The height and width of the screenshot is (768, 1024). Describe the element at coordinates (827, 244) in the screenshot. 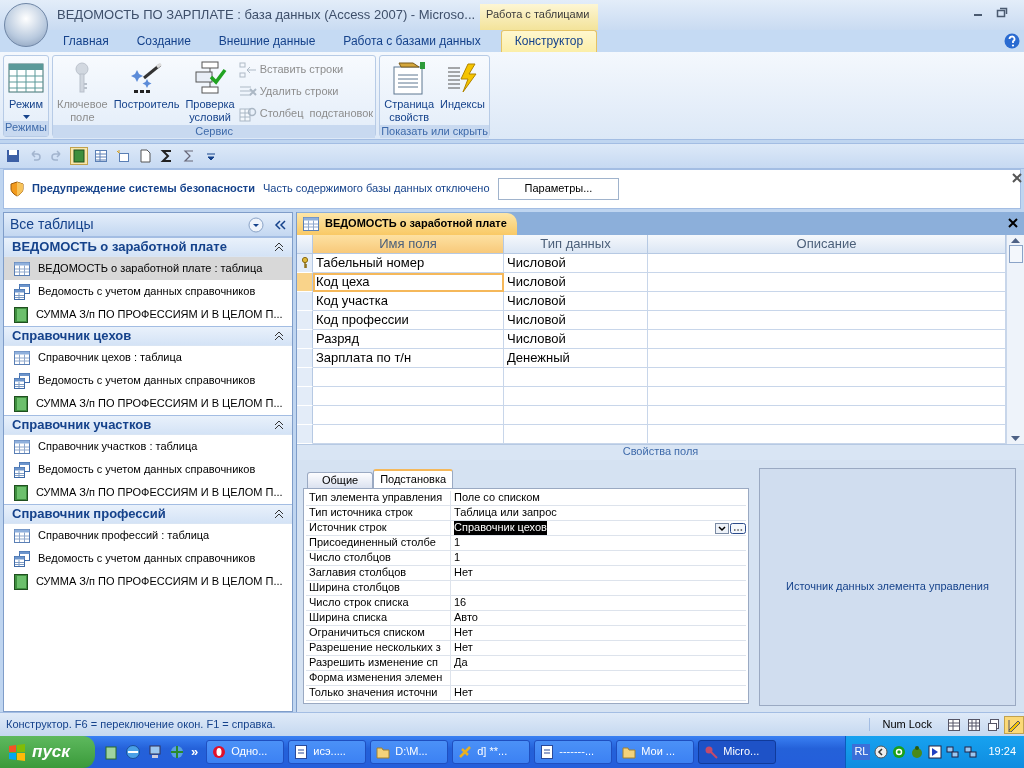

I see `column-header: Описание` at that location.